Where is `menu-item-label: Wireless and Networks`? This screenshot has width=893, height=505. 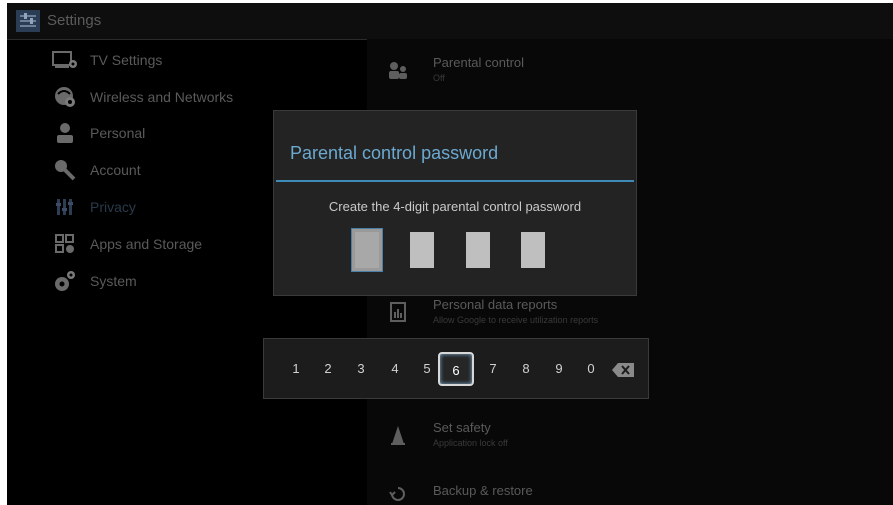
menu-item-label: Wireless and Networks is located at coordinates (162, 97).